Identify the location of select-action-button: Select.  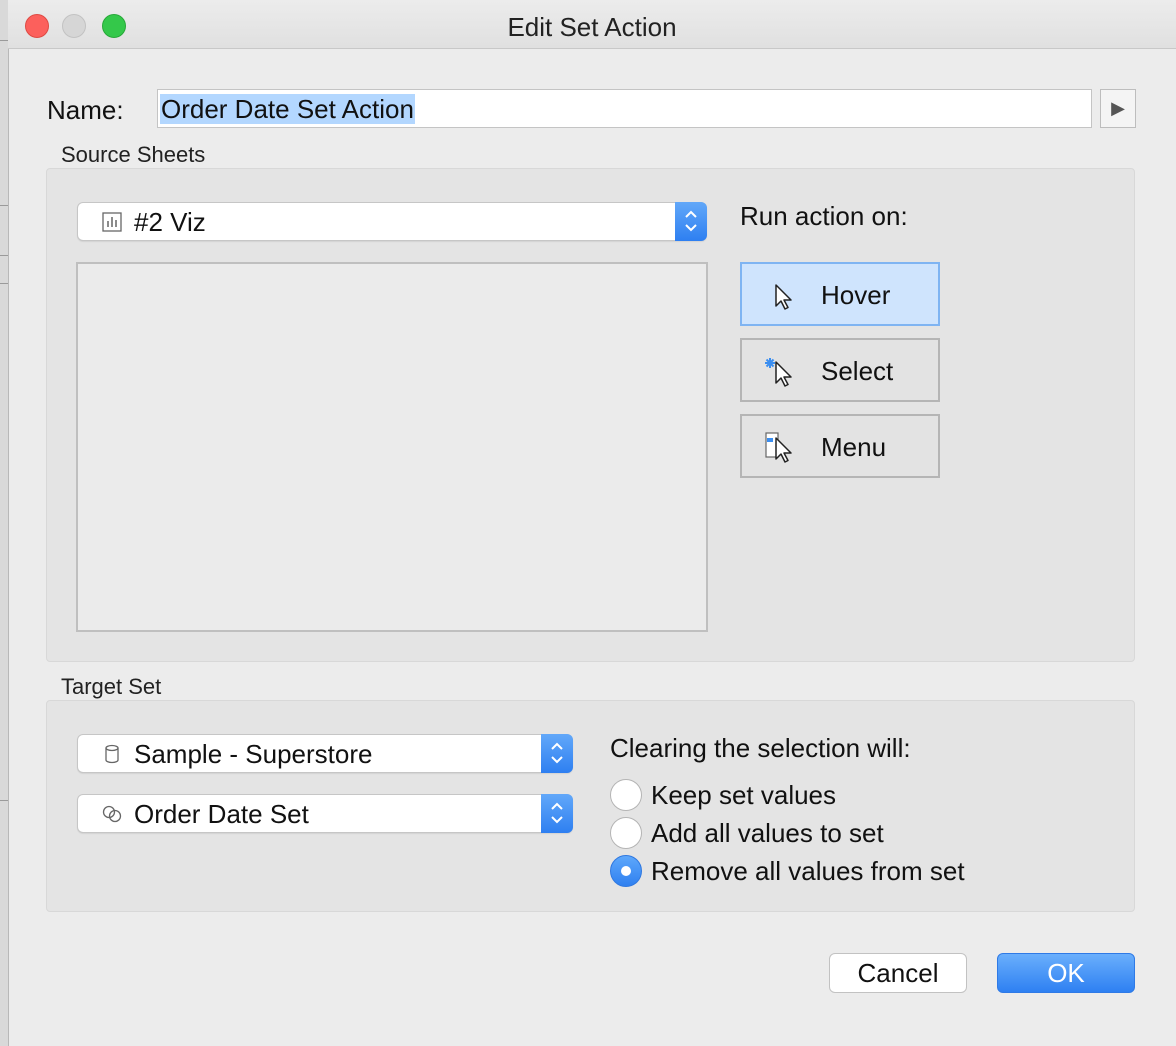
(840, 370).